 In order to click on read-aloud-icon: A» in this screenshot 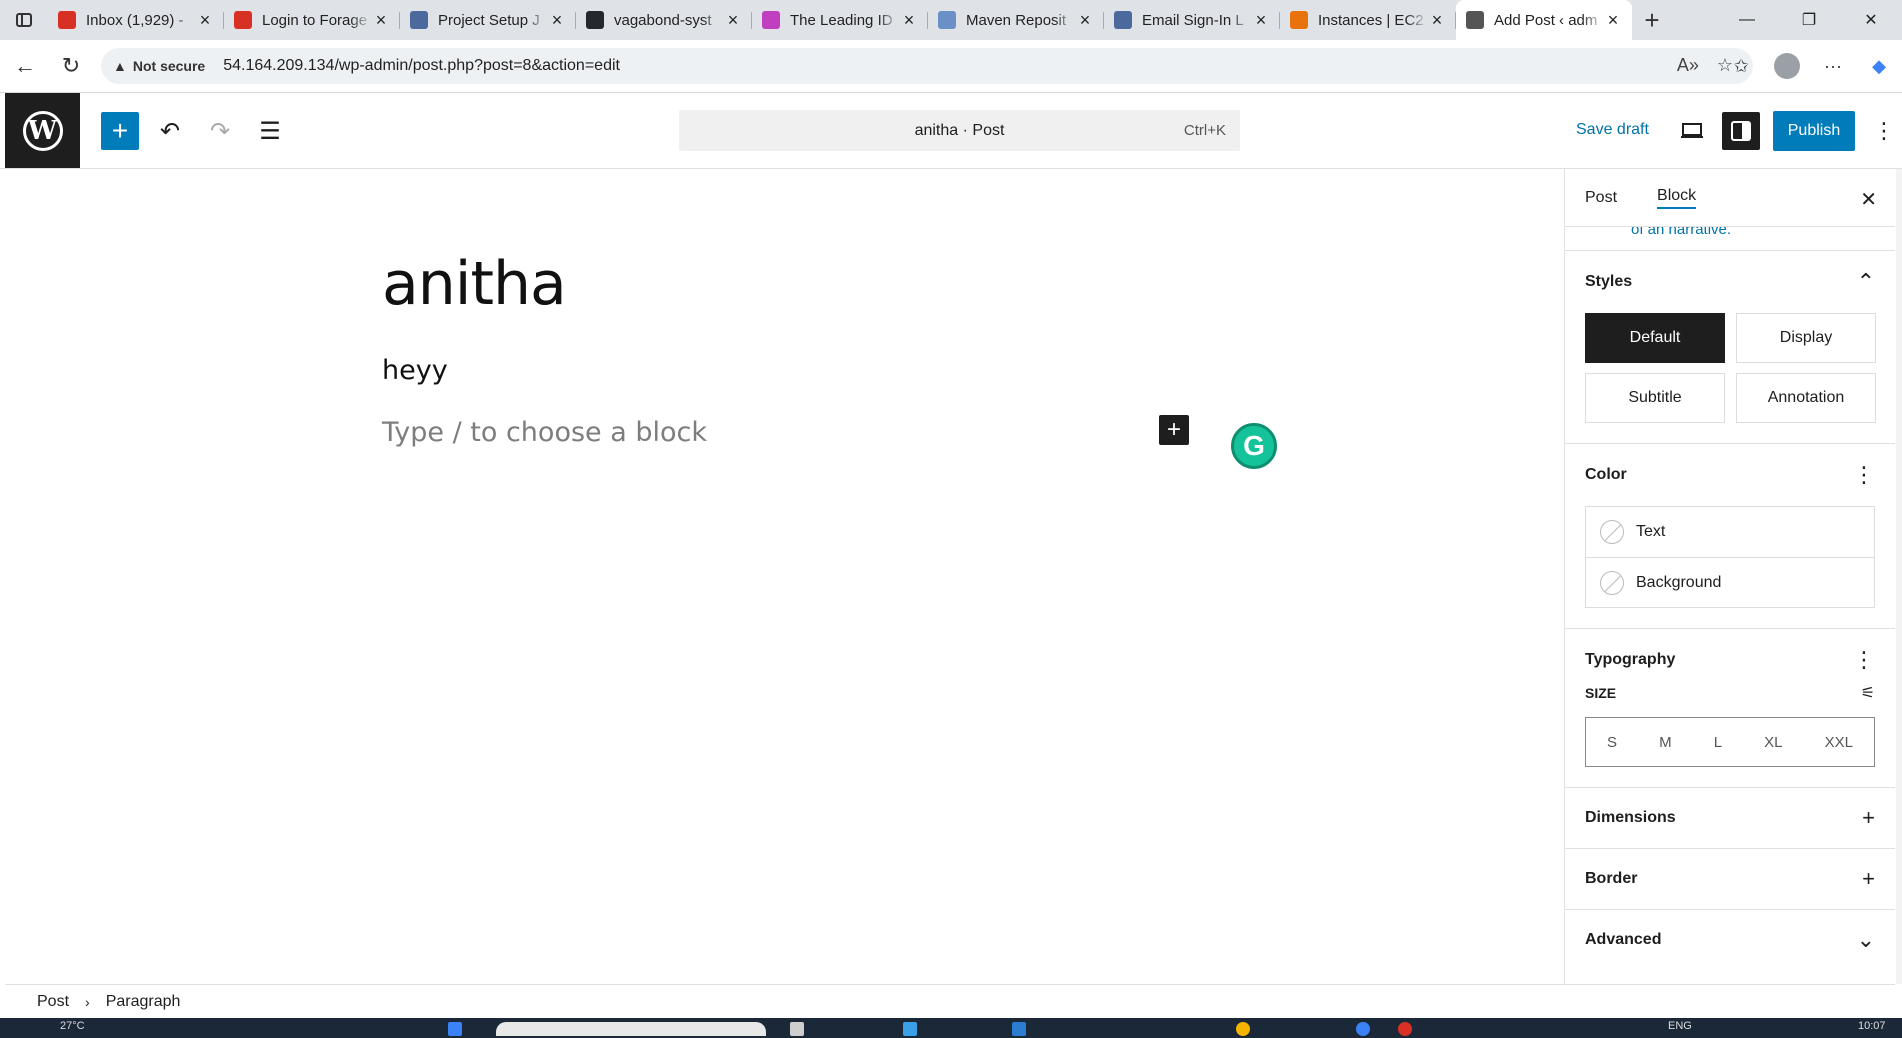, I will do `click(1688, 65)`.